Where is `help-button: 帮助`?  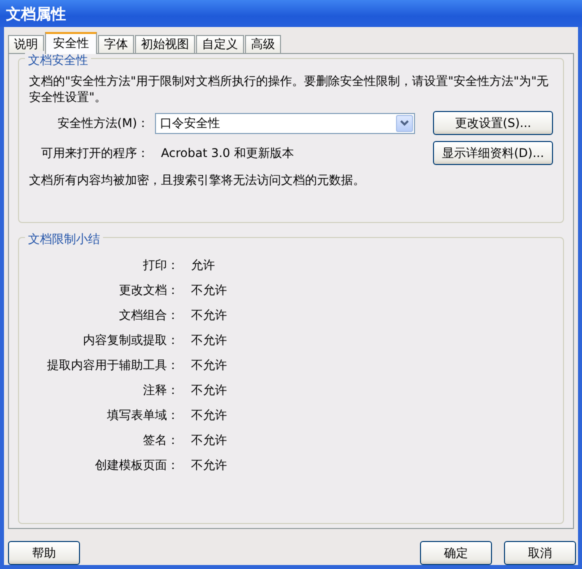
help-button: 帮助 is located at coordinates (44, 553).